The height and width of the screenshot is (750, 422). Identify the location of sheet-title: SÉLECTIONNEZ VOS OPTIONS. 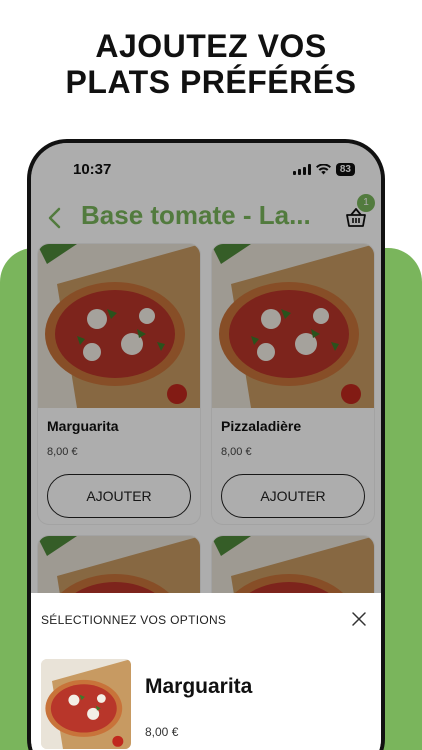
(134, 620).